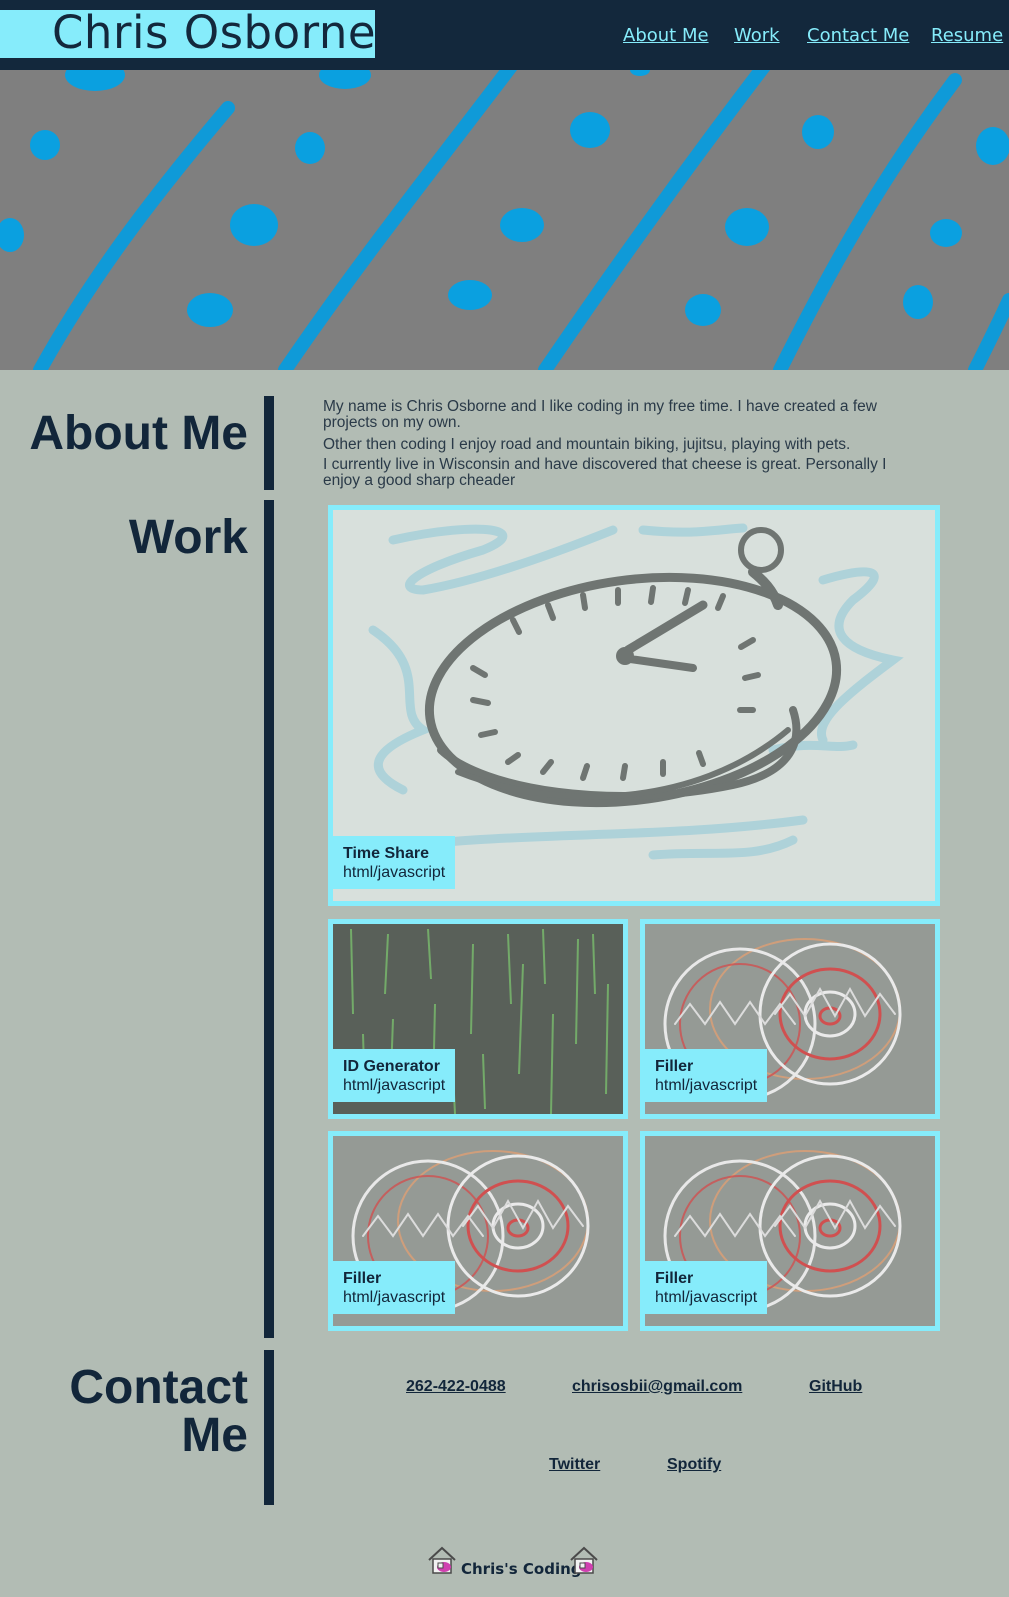  Describe the element at coordinates (694, 1465) in the screenshot. I see `contact-spotify-link: Spotify` at that location.